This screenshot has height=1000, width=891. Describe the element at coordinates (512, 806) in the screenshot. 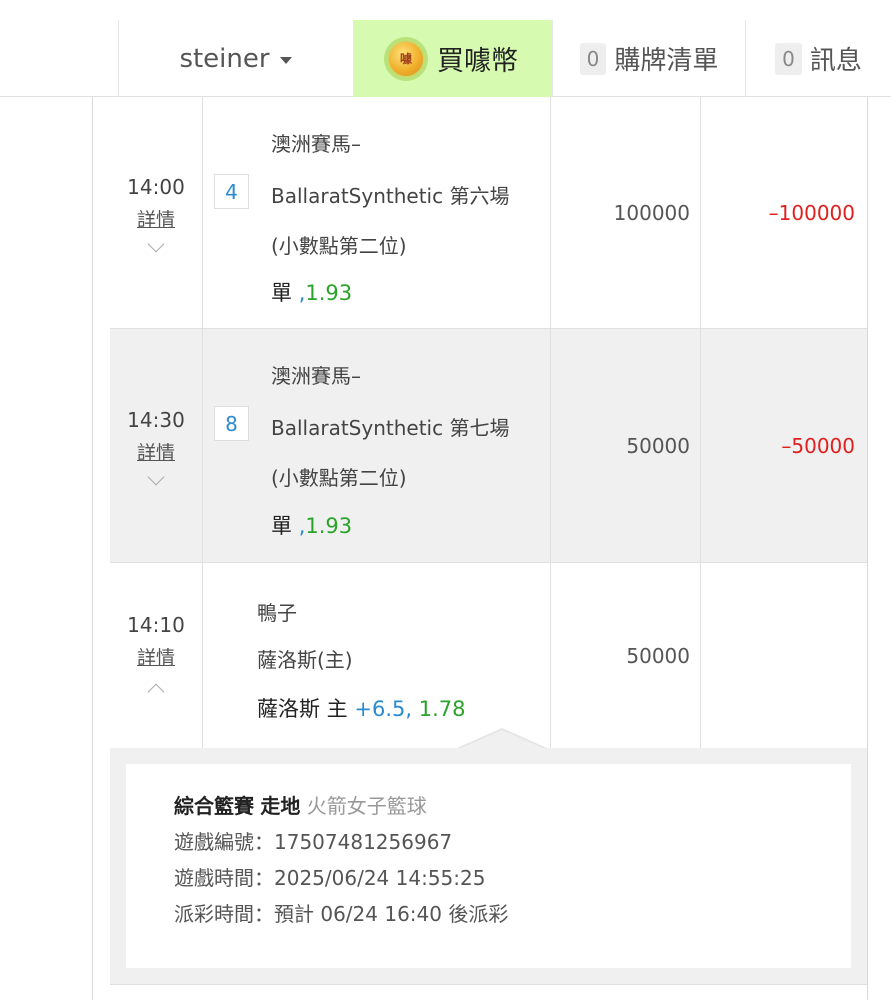

I see `game-category-line: 綜合籃賽 走地 火箭女子籃球` at that location.